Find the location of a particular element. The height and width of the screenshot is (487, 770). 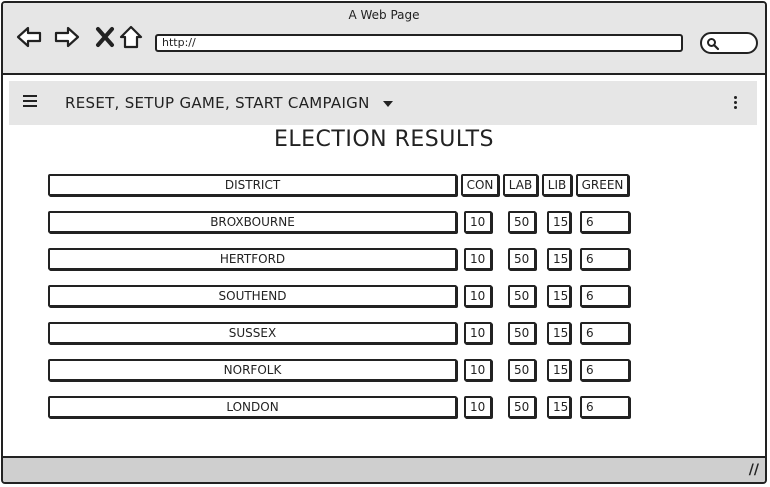

menu-bar: RESET, SETUP GAME, START CAMPAIGN is located at coordinates (383, 103).